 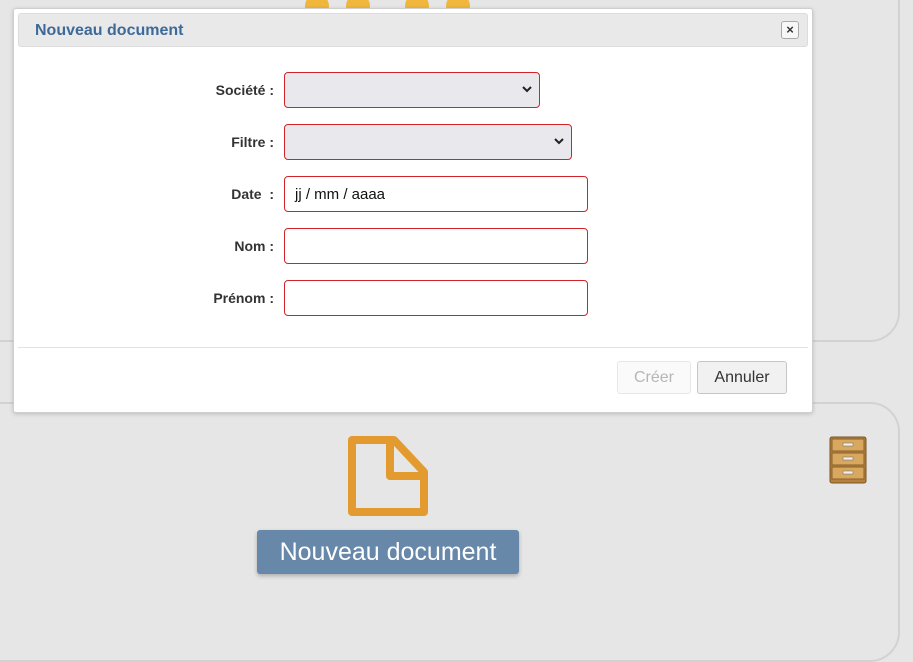 What do you see at coordinates (244, 90) in the screenshot?
I see `societe-label: Société :` at bounding box center [244, 90].